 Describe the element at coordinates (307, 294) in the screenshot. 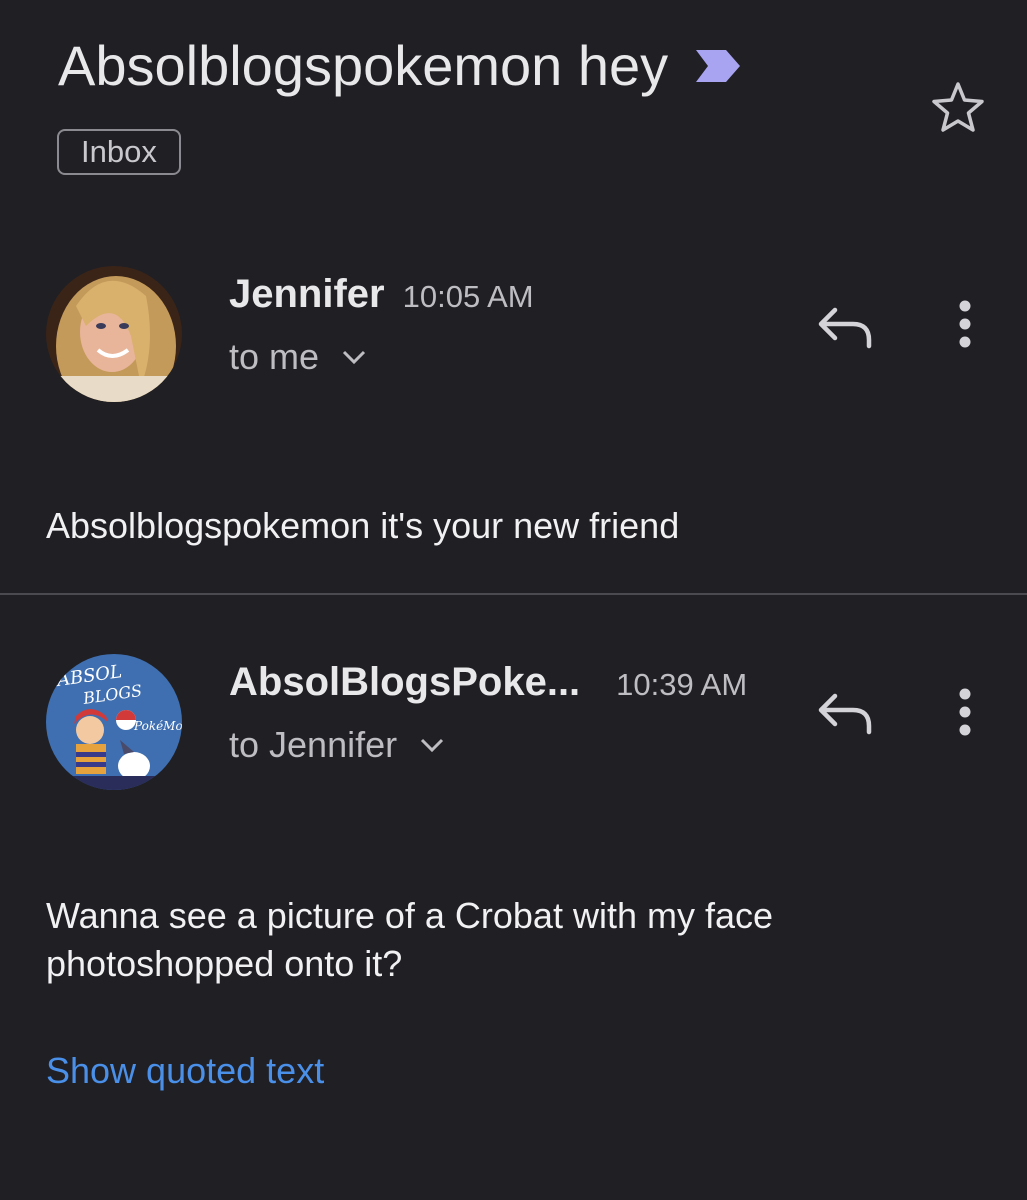

I see `sender-name: Jennifer` at that location.